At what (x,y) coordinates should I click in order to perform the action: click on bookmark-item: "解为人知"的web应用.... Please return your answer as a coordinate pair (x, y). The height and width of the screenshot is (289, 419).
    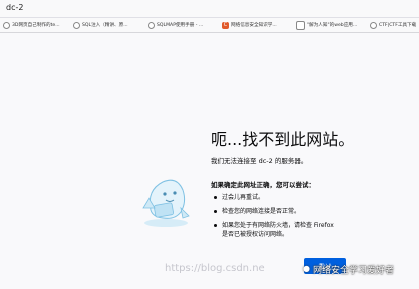
    Looking at the image, I should click on (326, 25).